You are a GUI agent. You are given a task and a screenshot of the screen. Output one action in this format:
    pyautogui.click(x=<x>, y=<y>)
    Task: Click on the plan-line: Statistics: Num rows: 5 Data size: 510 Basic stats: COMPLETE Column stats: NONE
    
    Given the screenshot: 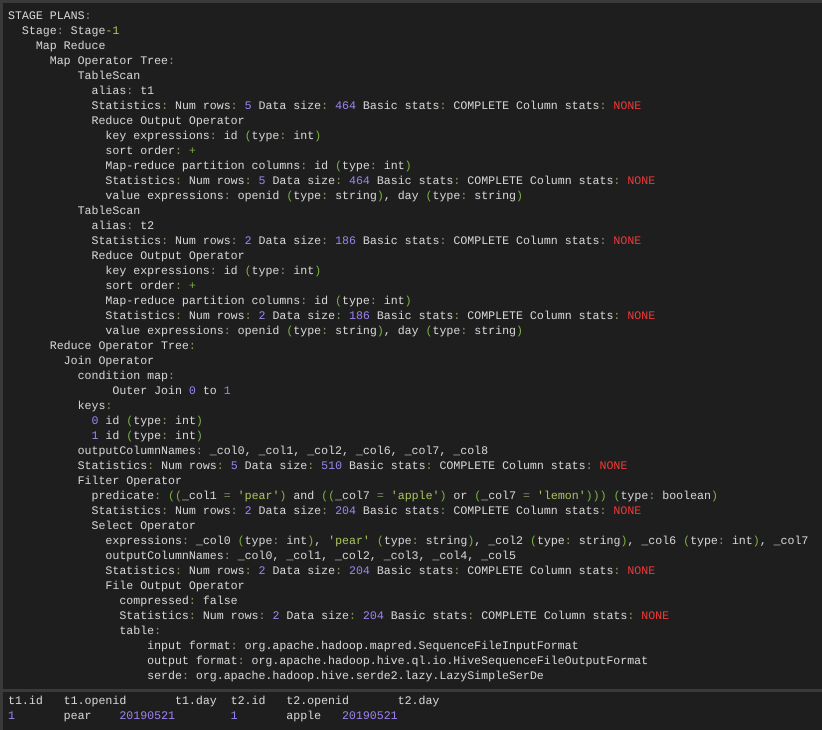 What is the action you would take?
    pyautogui.click(x=352, y=466)
    